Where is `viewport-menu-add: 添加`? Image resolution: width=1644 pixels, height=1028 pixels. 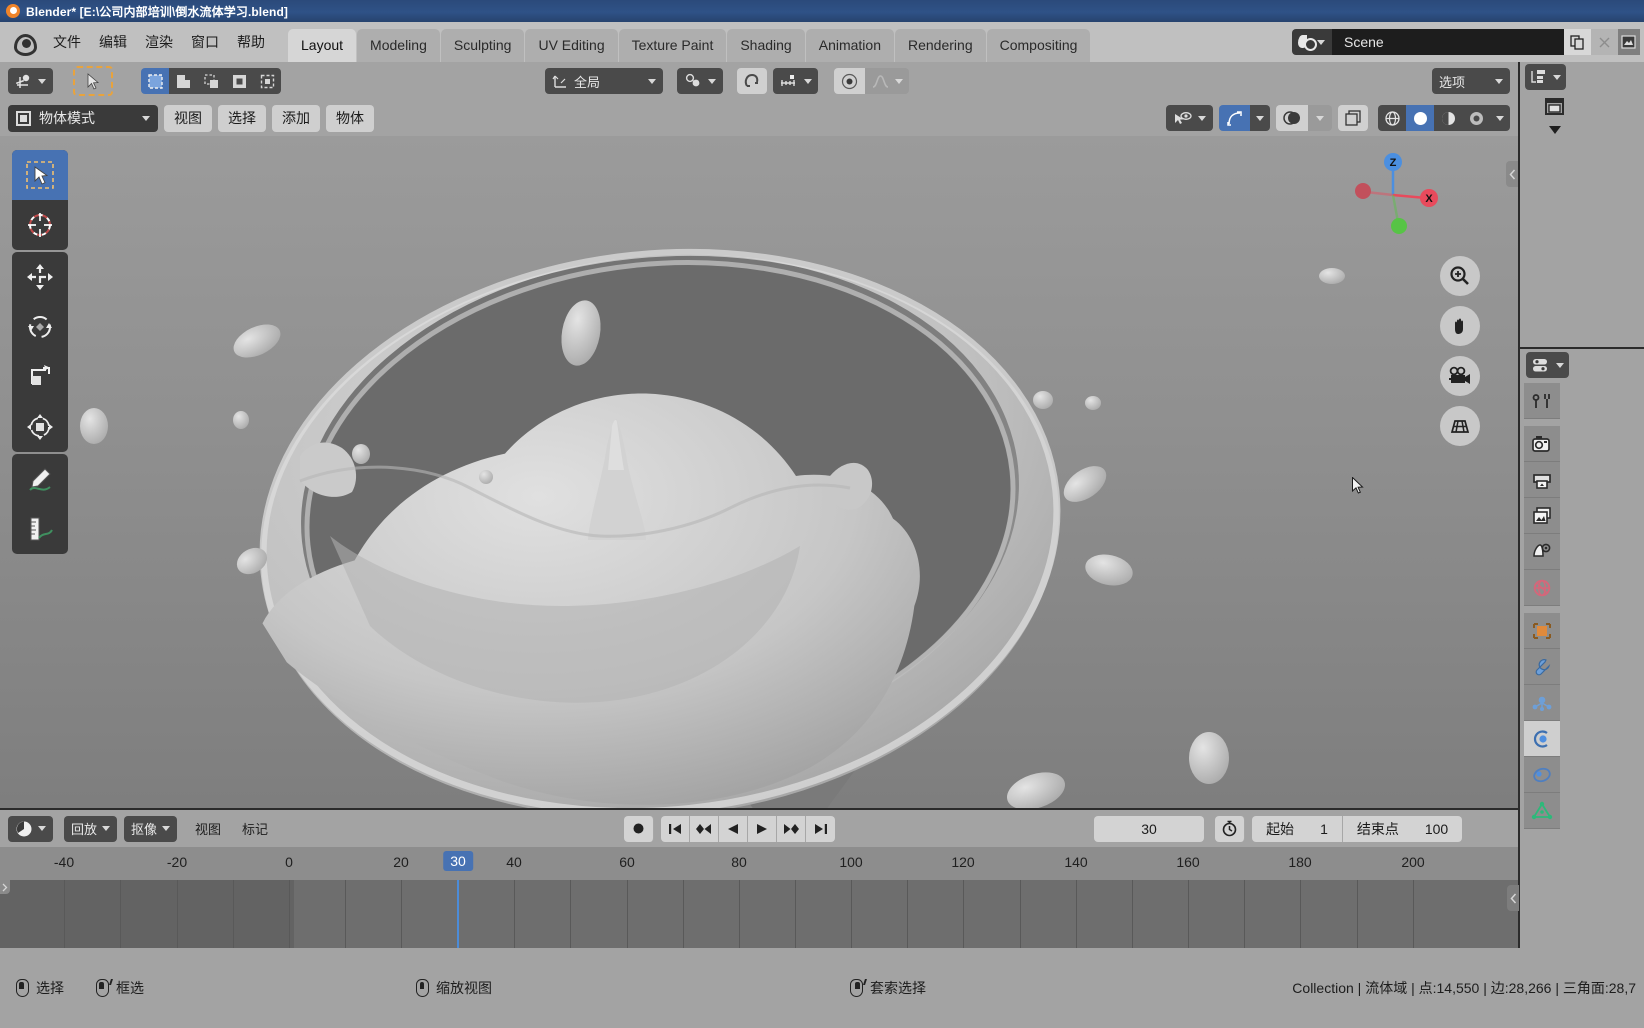
viewport-menu-add: 添加 is located at coordinates (296, 118).